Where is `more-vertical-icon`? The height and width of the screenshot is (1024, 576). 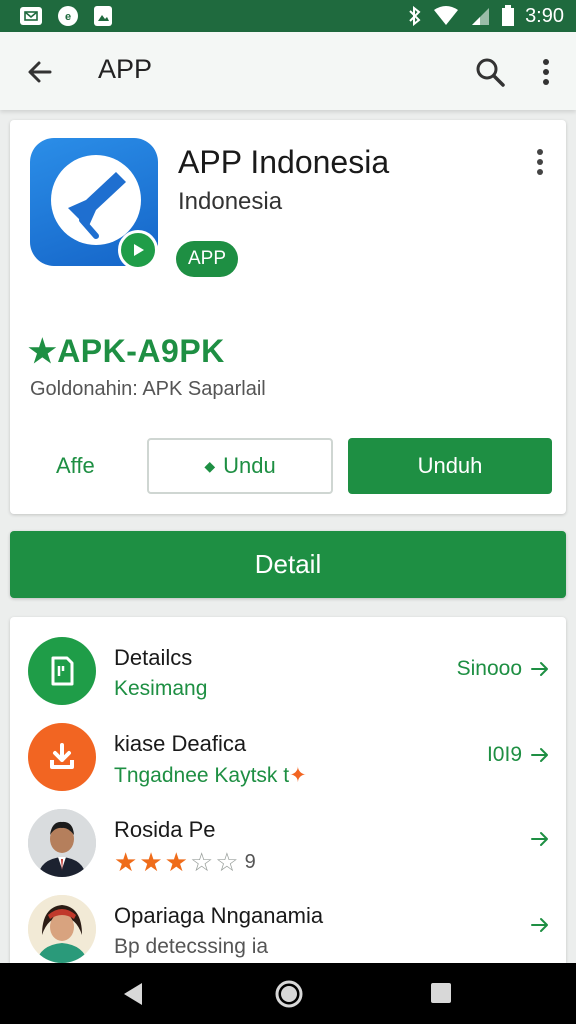
more-vertical-icon is located at coordinates (546, 72).